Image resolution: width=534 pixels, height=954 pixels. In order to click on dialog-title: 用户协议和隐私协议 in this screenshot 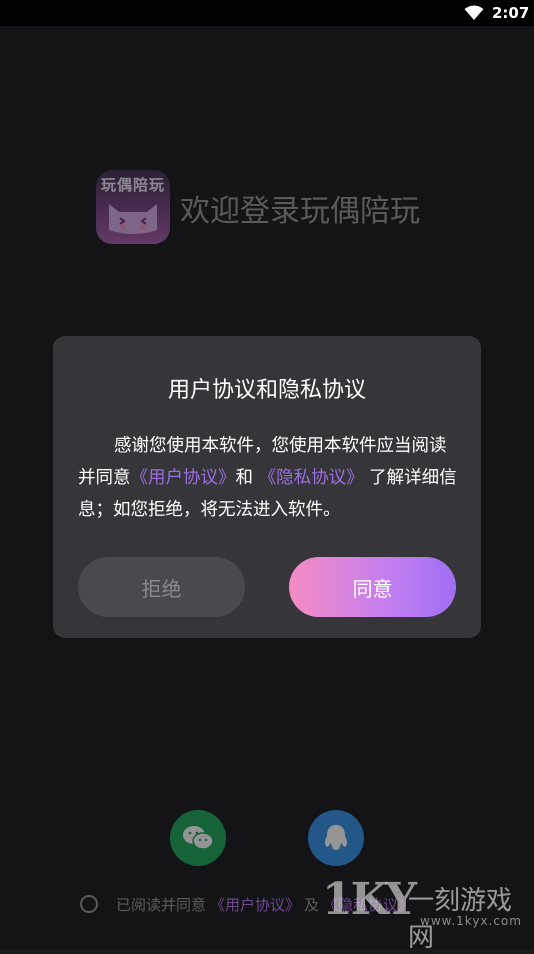, I will do `click(266, 390)`.